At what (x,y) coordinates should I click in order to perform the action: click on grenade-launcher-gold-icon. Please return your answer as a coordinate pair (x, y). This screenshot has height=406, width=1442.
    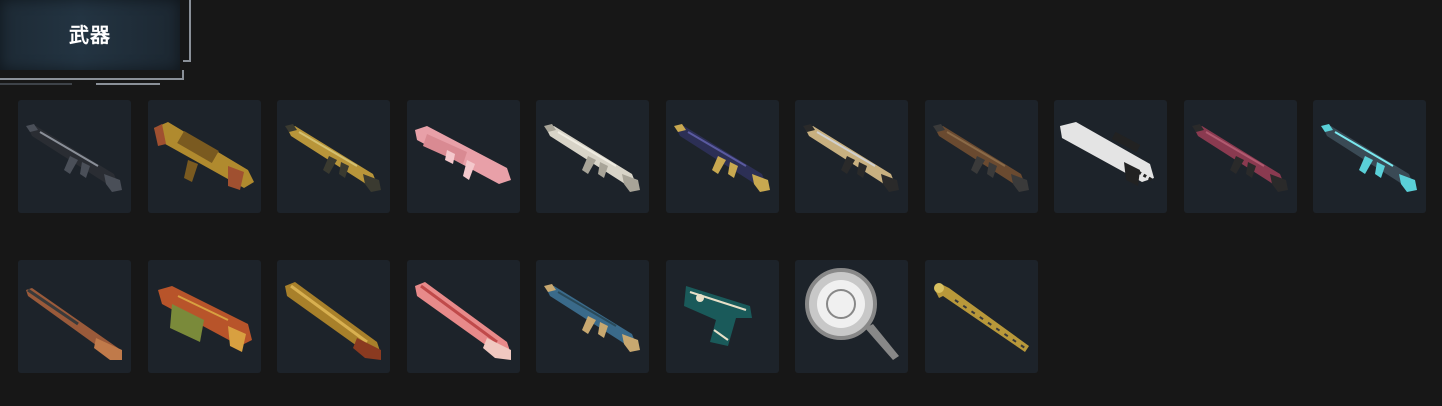
    Looking at the image, I should click on (204, 156).